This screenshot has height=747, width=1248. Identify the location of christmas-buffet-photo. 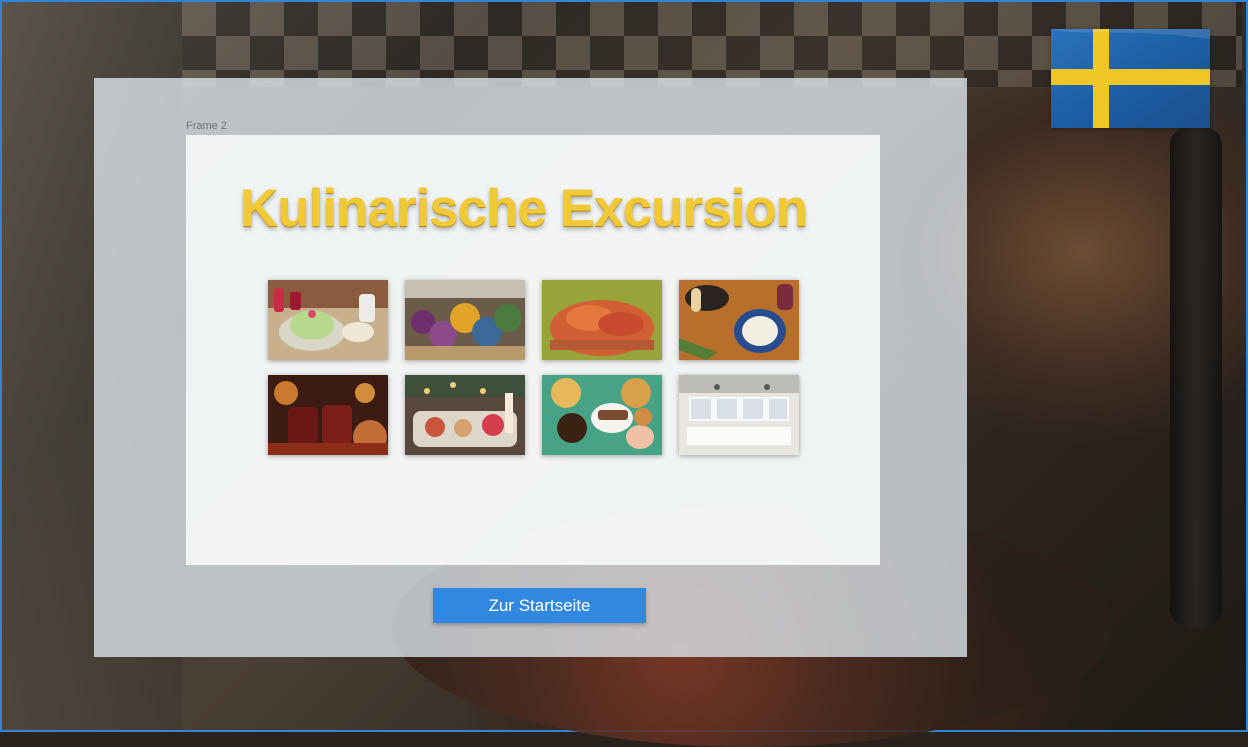
(465, 415).